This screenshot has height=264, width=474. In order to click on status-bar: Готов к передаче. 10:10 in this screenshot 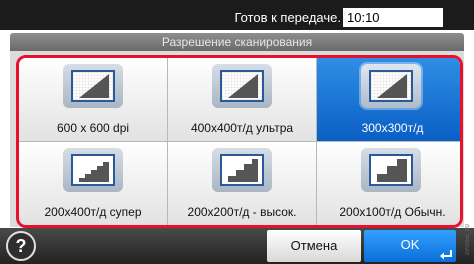, I will do `click(237, 15)`.